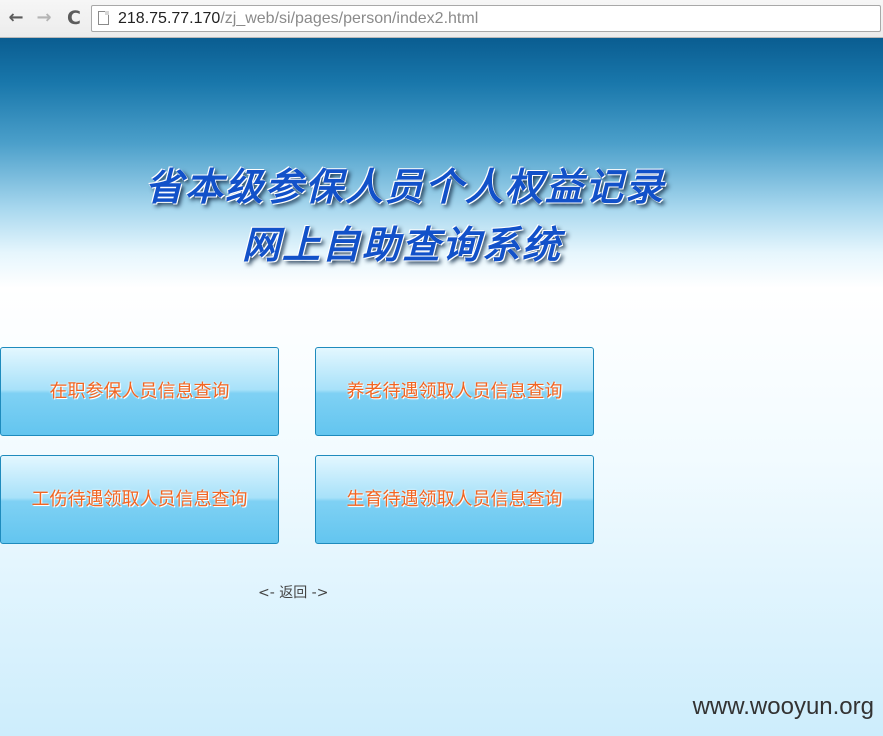  I want to click on page-subtitle: 网上自助查询系统, so click(401, 244).